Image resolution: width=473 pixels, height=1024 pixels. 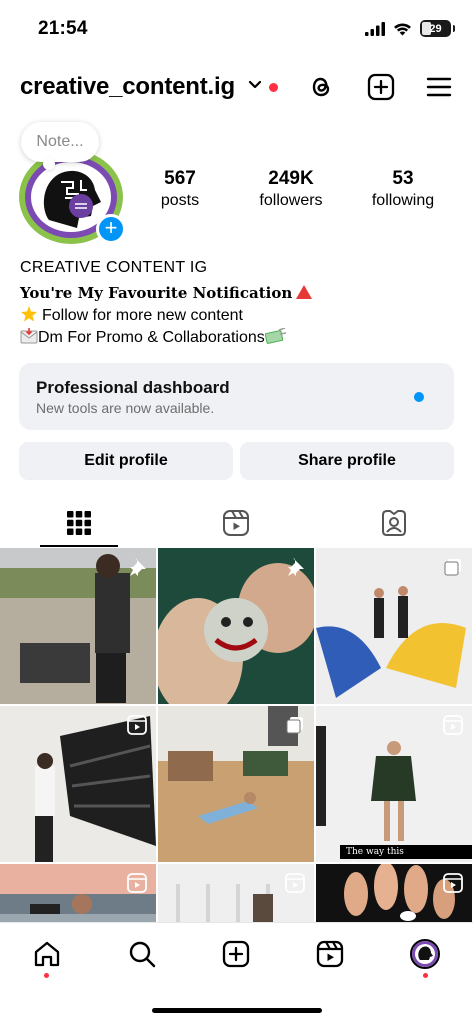 I want to click on nav-home, so click(x=47, y=954).